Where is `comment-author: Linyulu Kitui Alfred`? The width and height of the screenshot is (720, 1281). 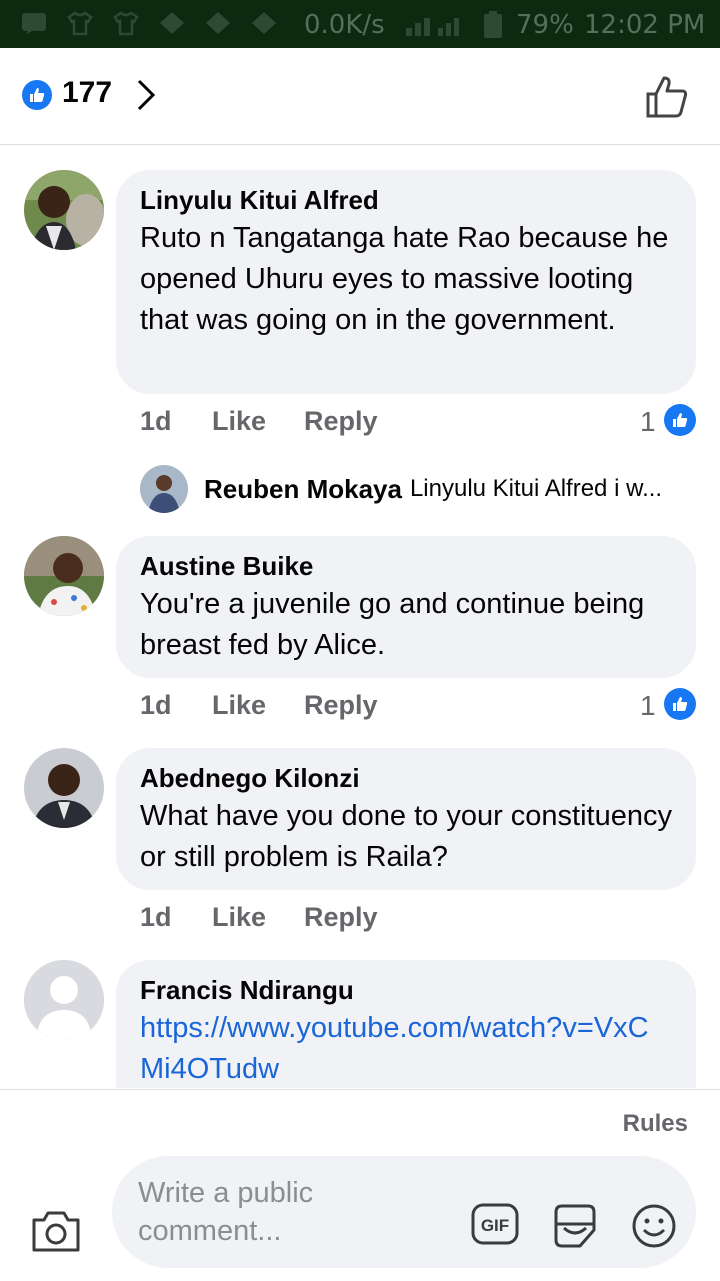 comment-author: Linyulu Kitui Alfred is located at coordinates (406, 200).